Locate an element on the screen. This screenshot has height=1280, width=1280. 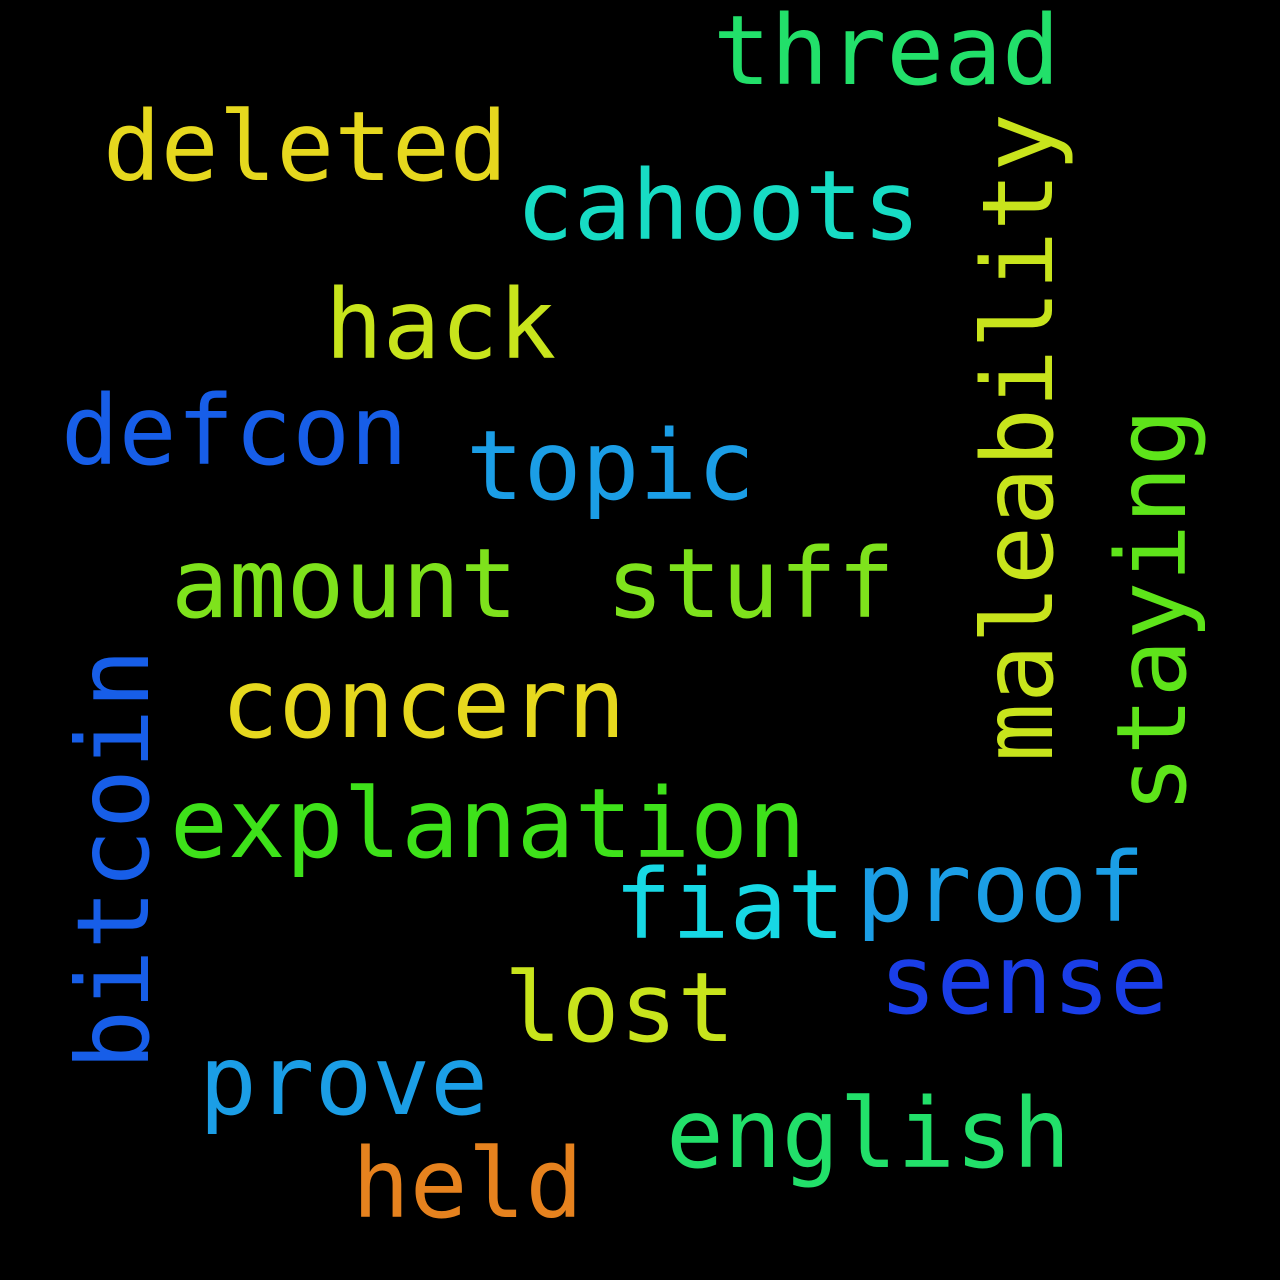
word-topic: topic is located at coordinates (610, 466).